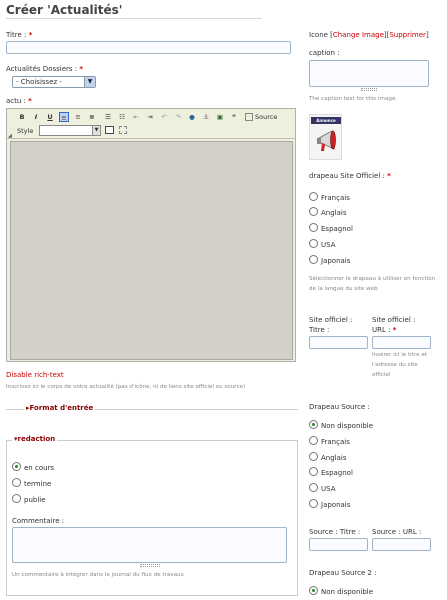 The height and width of the screenshot is (600, 447). Describe the element at coordinates (353, 99) in the screenshot. I see `caption-help: The caption text for this image.` at that location.